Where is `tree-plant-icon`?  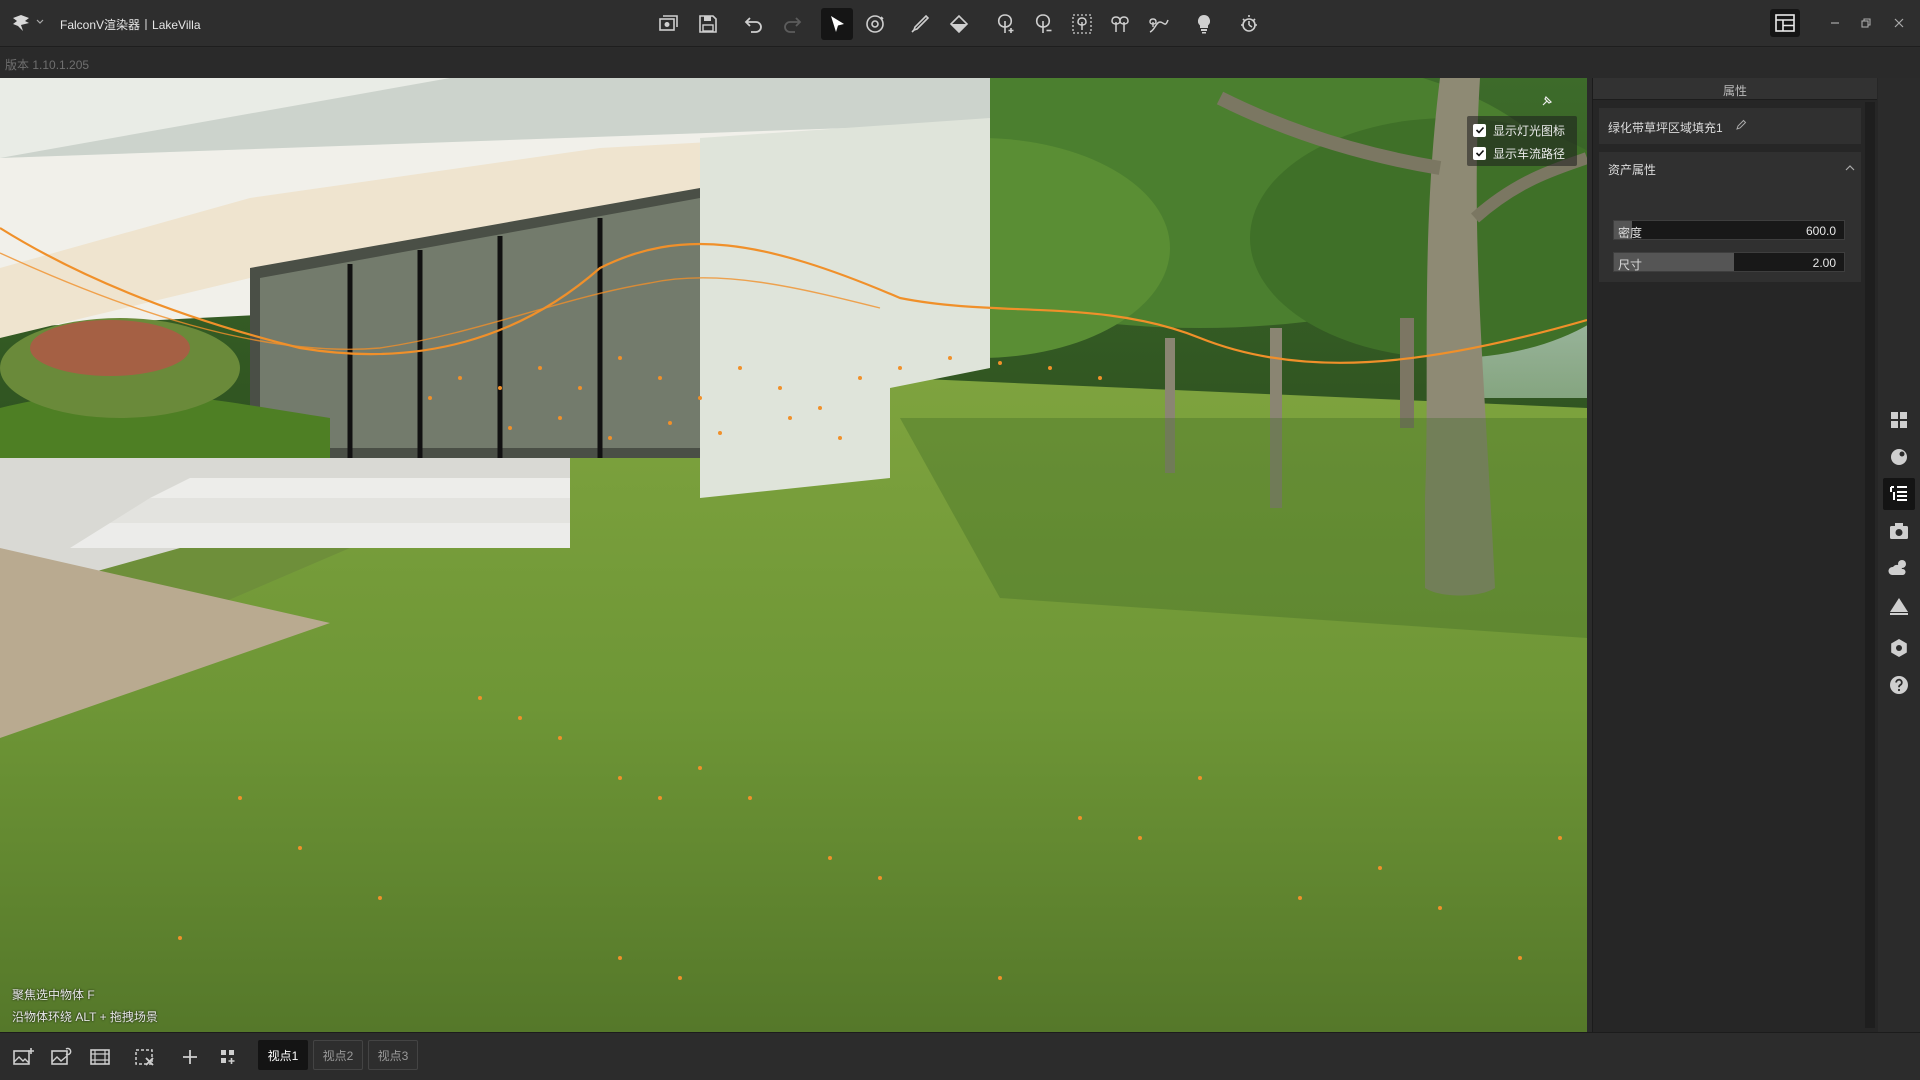
tree-plant-icon is located at coordinates (1005, 23).